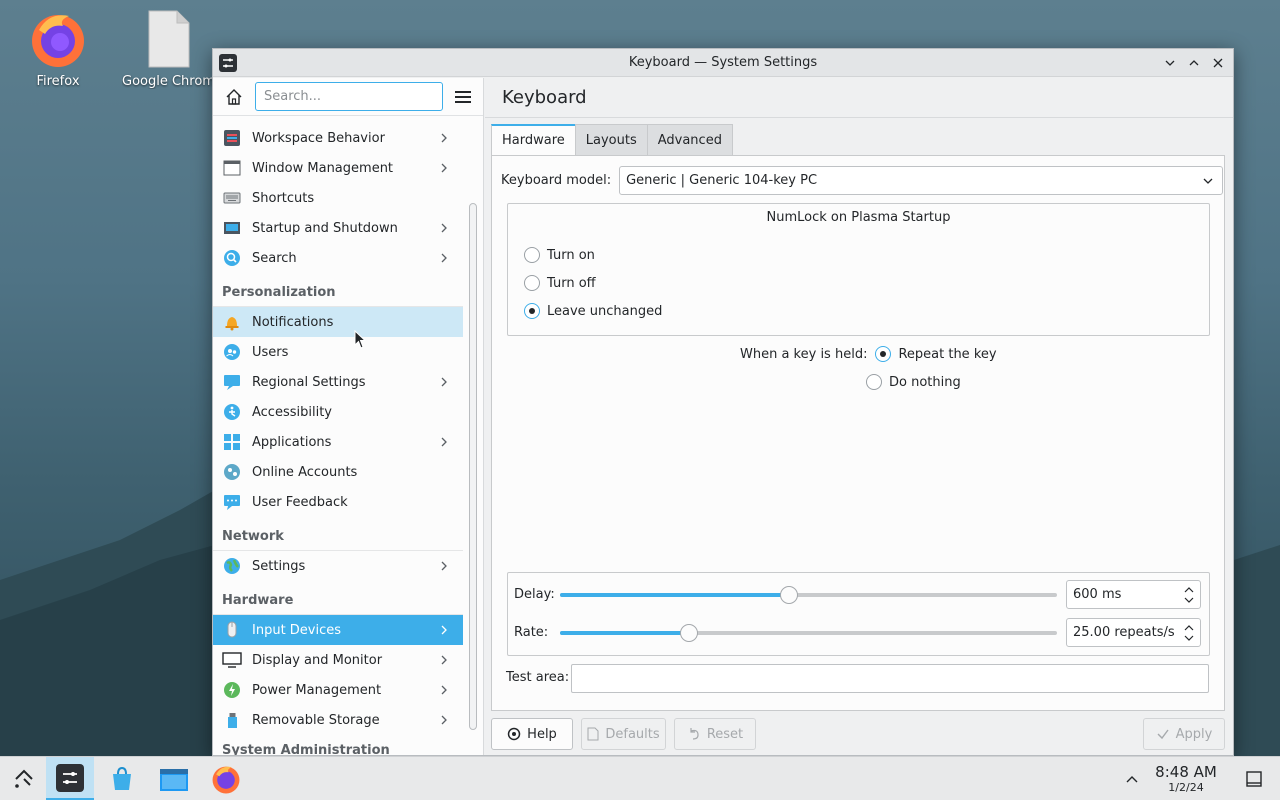 The height and width of the screenshot is (800, 1280). What do you see at coordinates (874, 382) in the screenshot?
I see `do-nothing-radio` at bounding box center [874, 382].